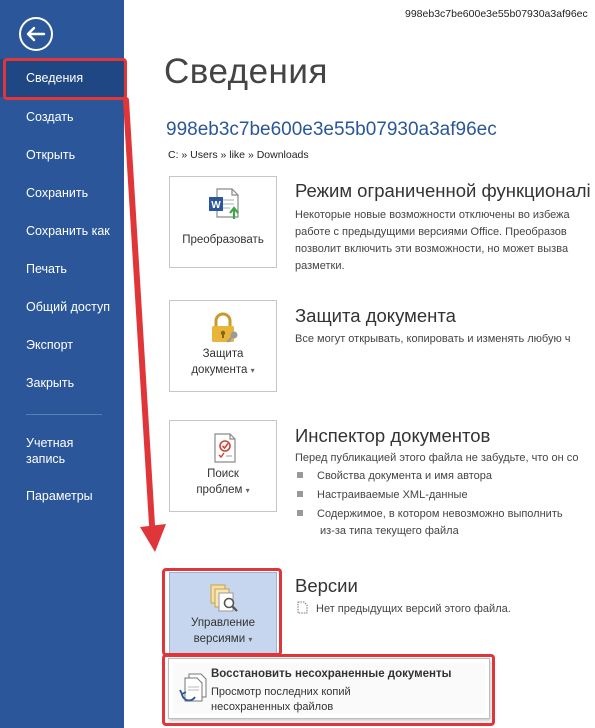  Describe the element at coordinates (216, 205) in the screenshot. I see `svg-text: W` at that location.